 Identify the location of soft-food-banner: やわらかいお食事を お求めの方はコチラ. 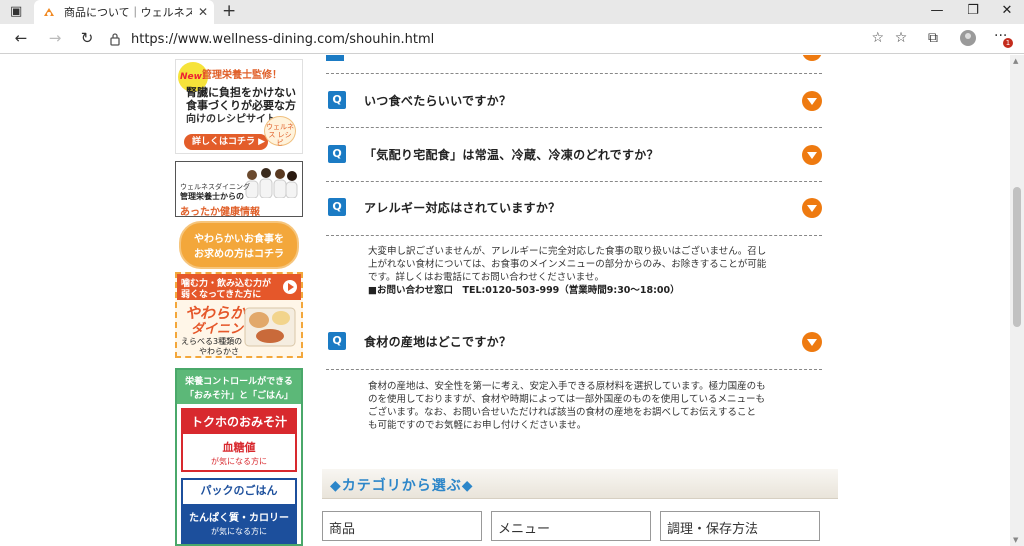
(239, 245).